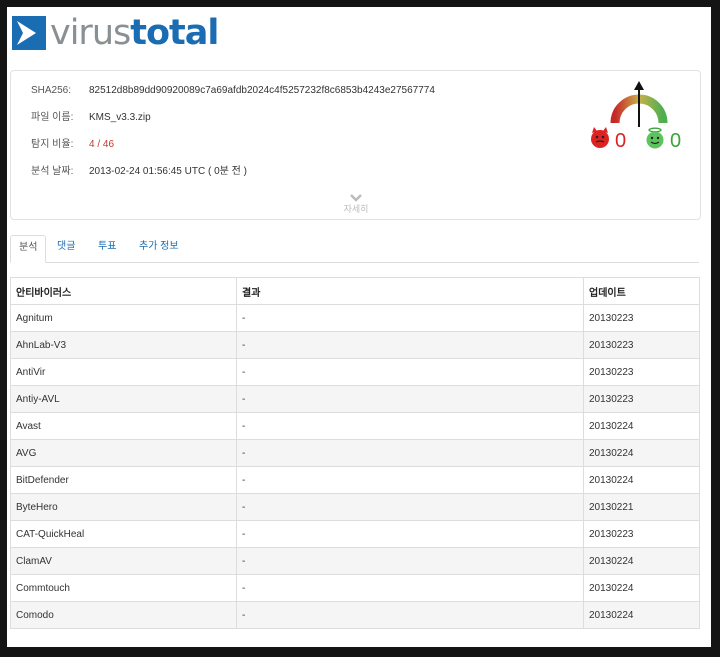  Describe the element at coordinates (123, 318) in the screenshot. I see `engine-name: Agnitum` at that location.